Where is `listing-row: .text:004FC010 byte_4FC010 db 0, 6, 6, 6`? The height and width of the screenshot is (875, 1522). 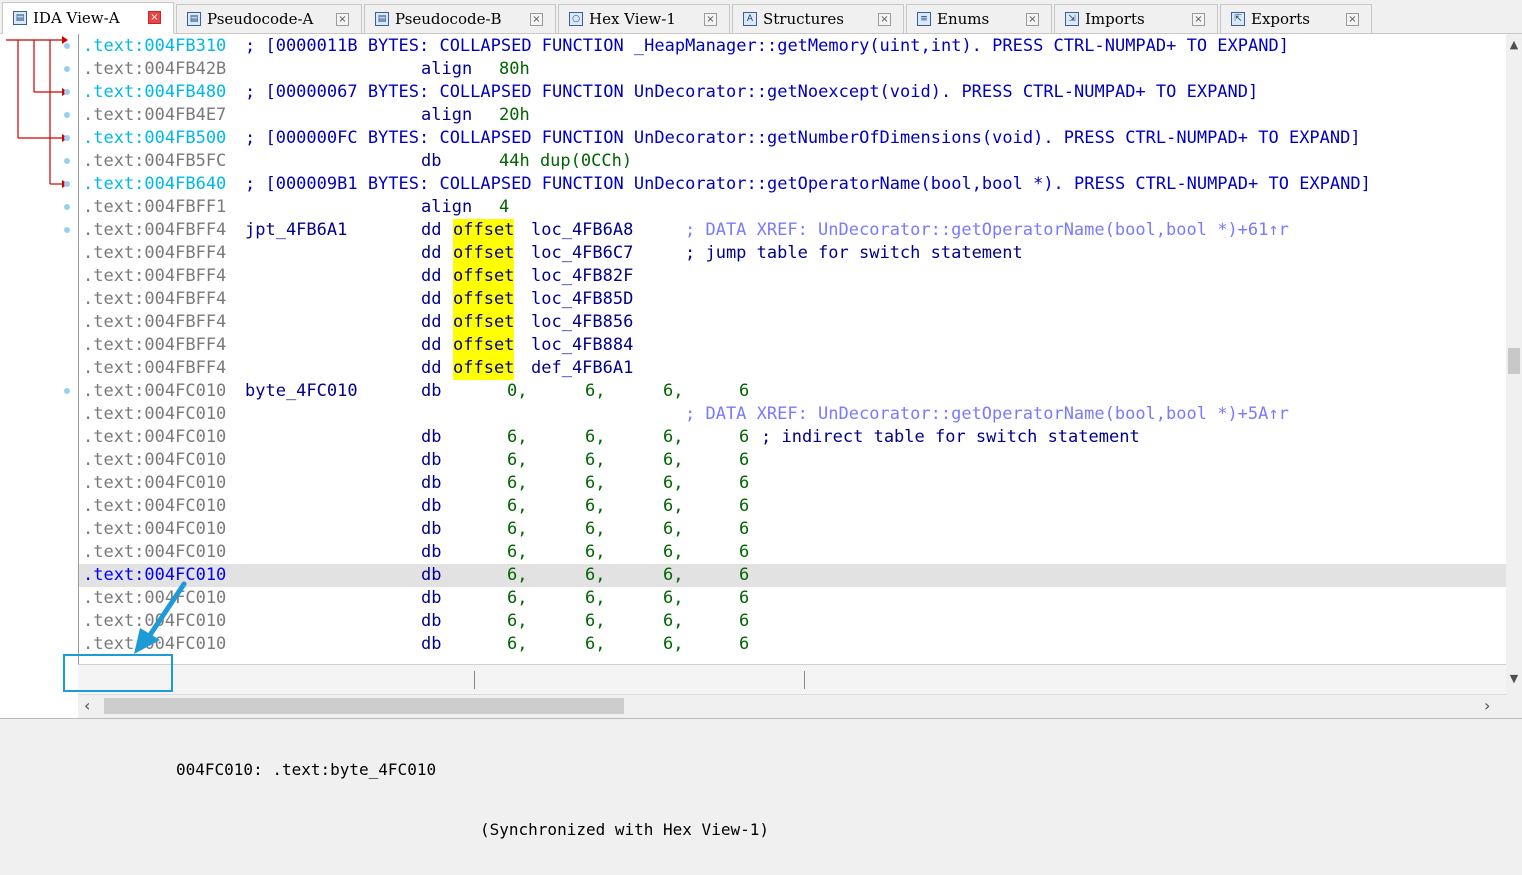
listing-row: .text:004FC010 byte_4FC010 db 0, 6, 6, 6 is located at coordinates (793, 391).